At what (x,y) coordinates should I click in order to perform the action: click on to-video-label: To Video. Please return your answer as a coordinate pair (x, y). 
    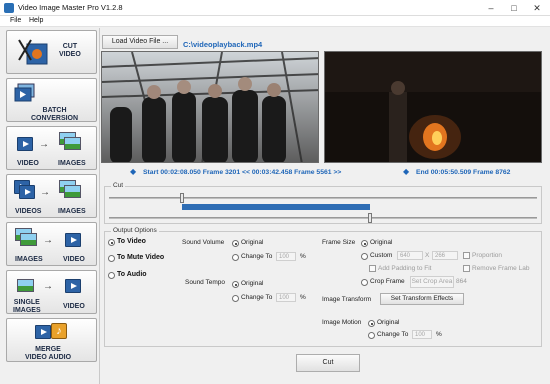
    Looking at the image, I should click on (131, 241).